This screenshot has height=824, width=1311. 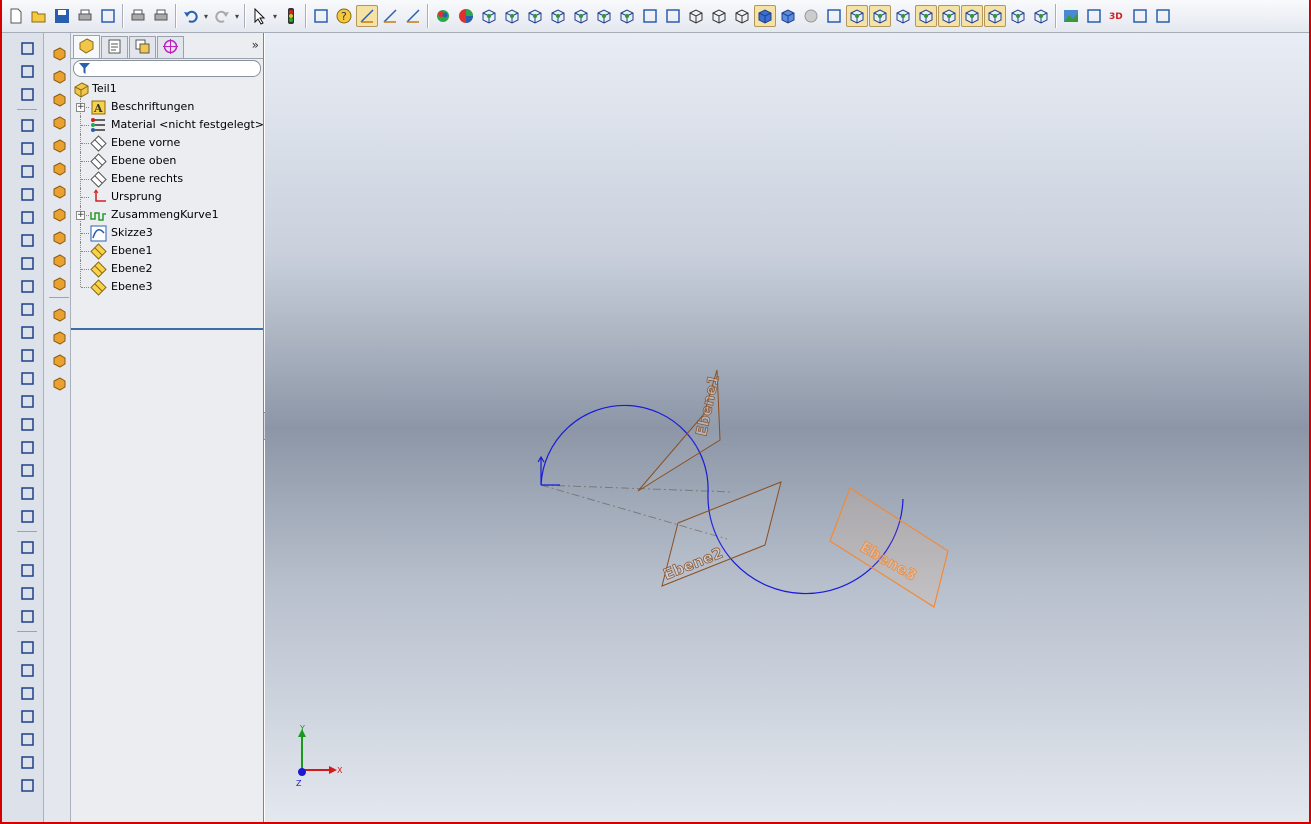 I want to click on new-button, so click(x=16, y=16).